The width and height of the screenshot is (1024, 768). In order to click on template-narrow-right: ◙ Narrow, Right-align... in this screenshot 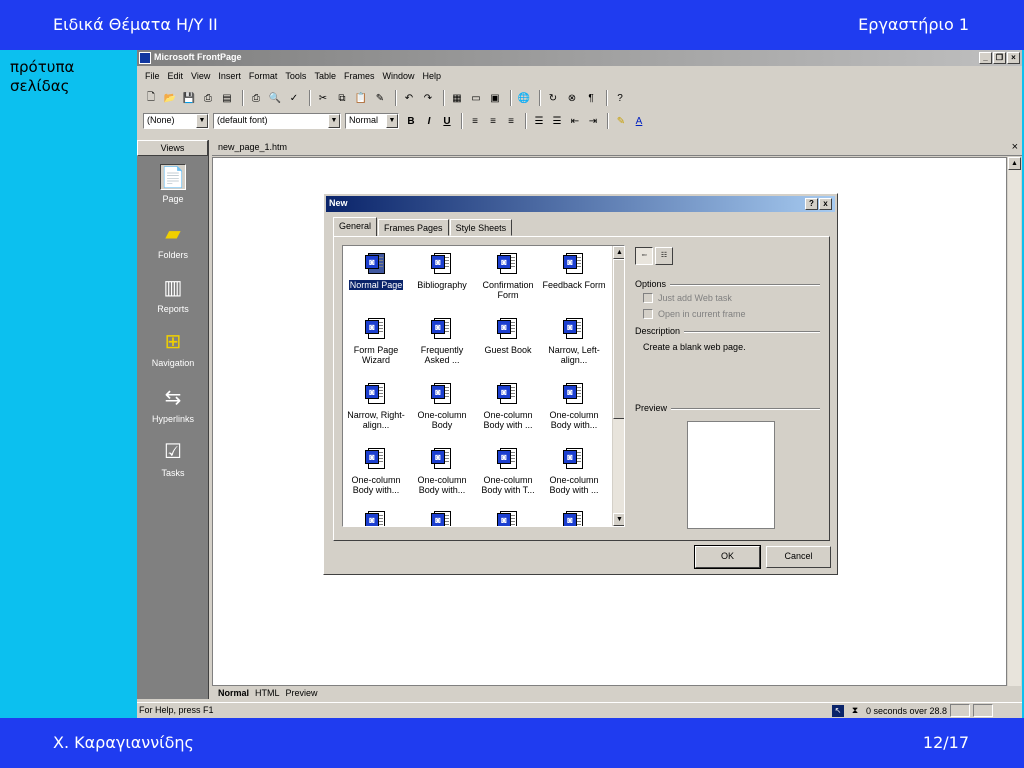, I will do `click(376, 405)`.